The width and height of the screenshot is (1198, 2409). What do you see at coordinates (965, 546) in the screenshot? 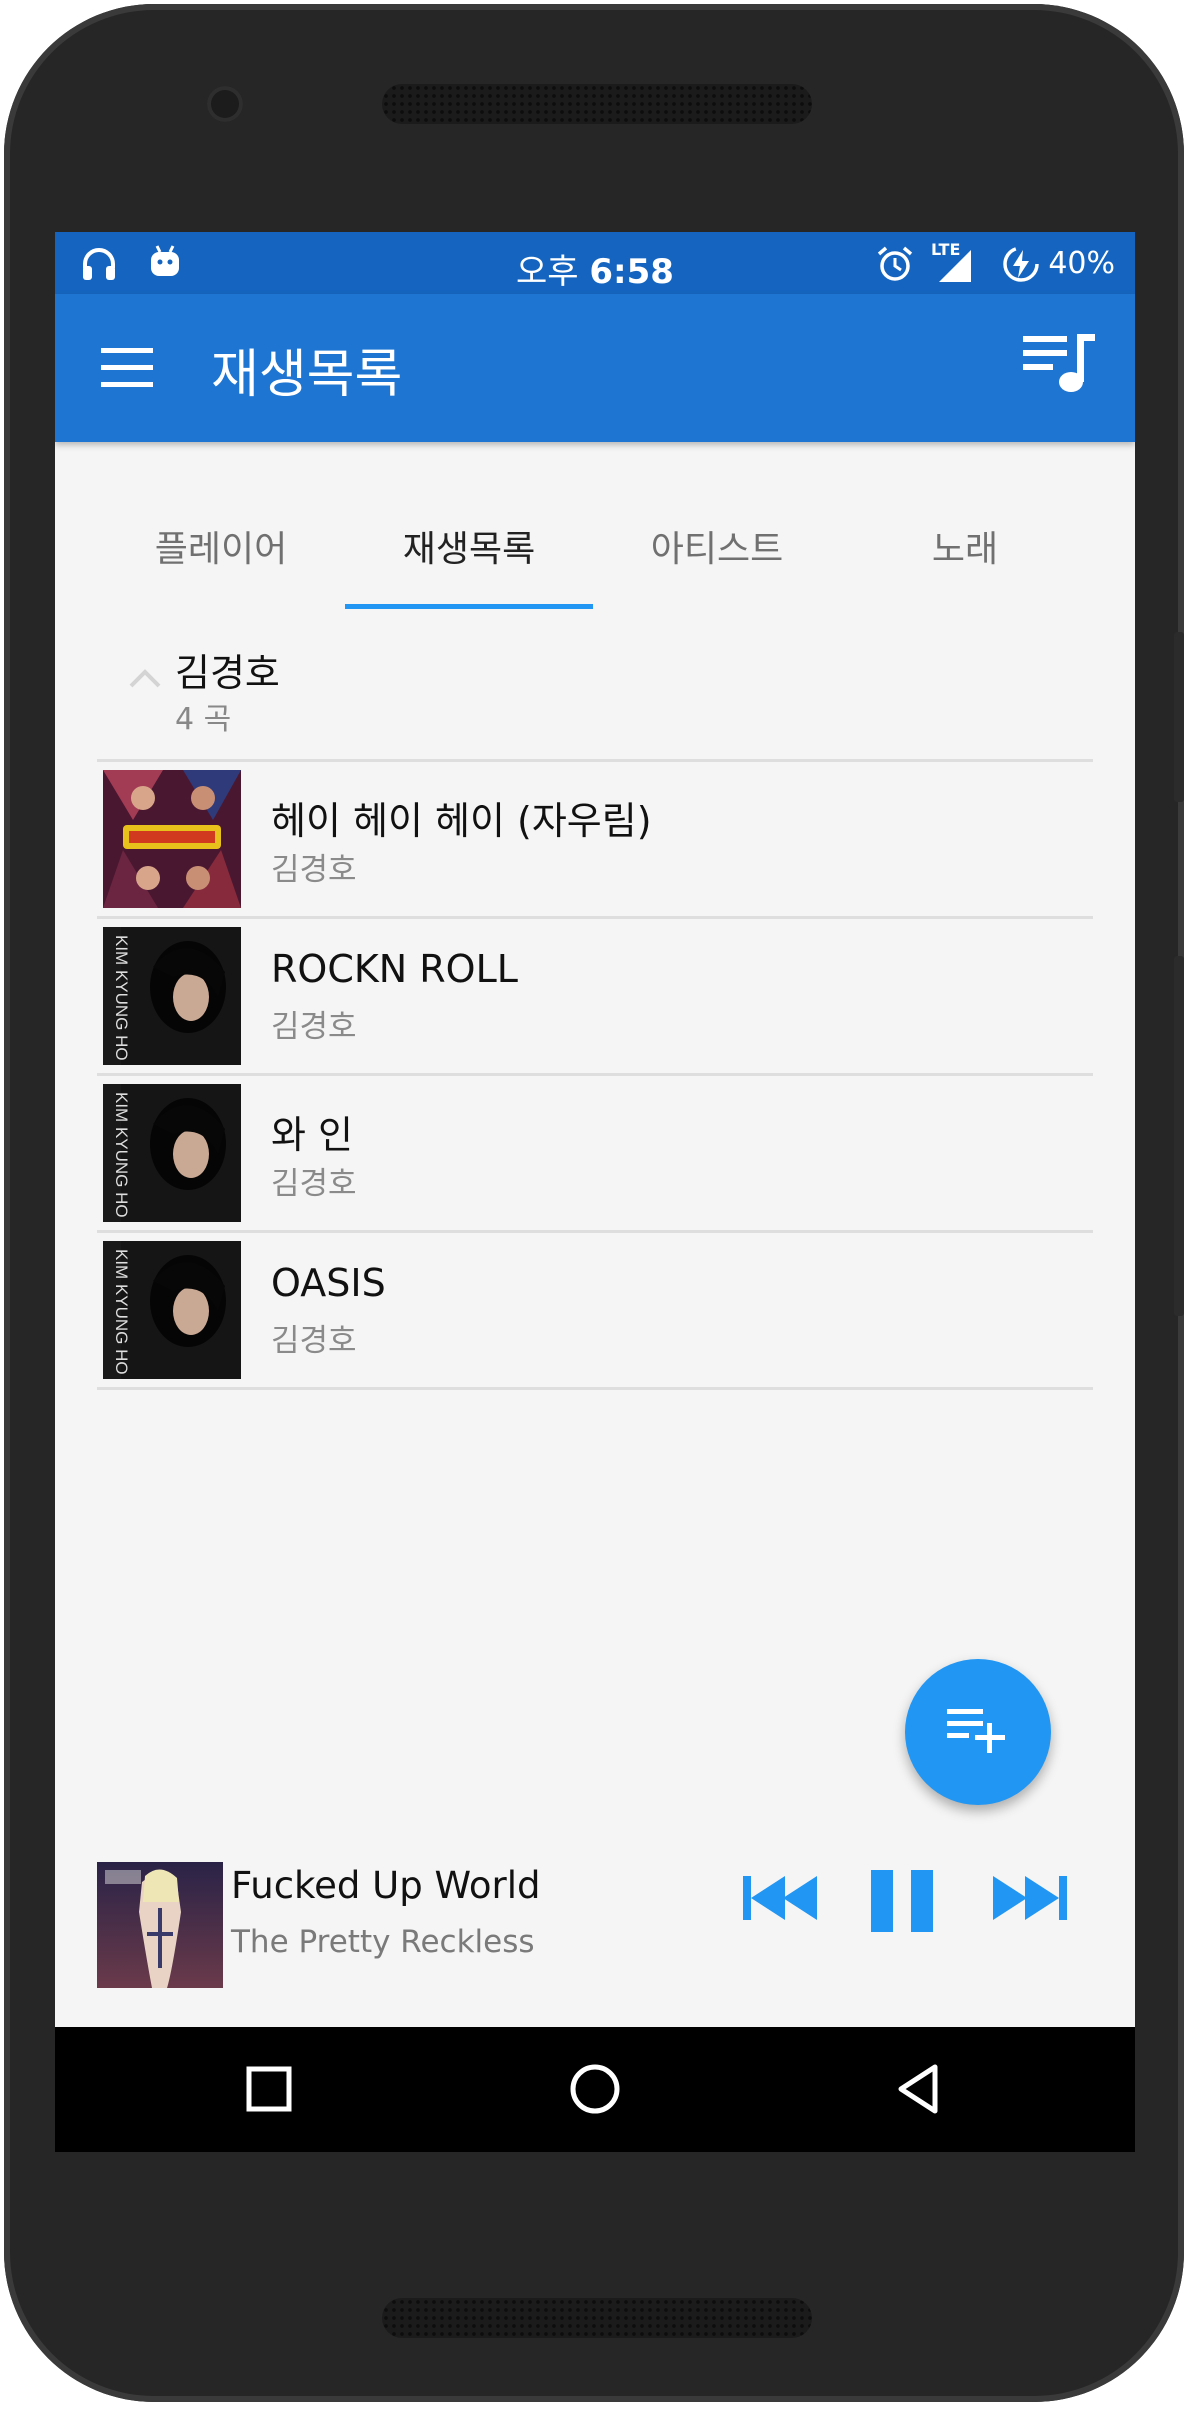
I see `tab-songs: 노래` at bounding box center [965, 546].